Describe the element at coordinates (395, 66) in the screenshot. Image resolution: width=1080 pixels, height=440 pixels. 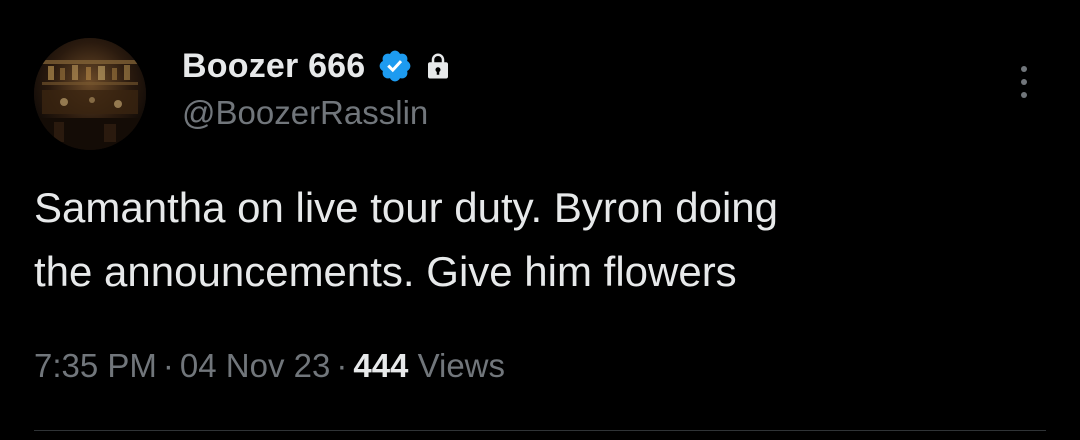
I see `verified-badge-icon` at that location.